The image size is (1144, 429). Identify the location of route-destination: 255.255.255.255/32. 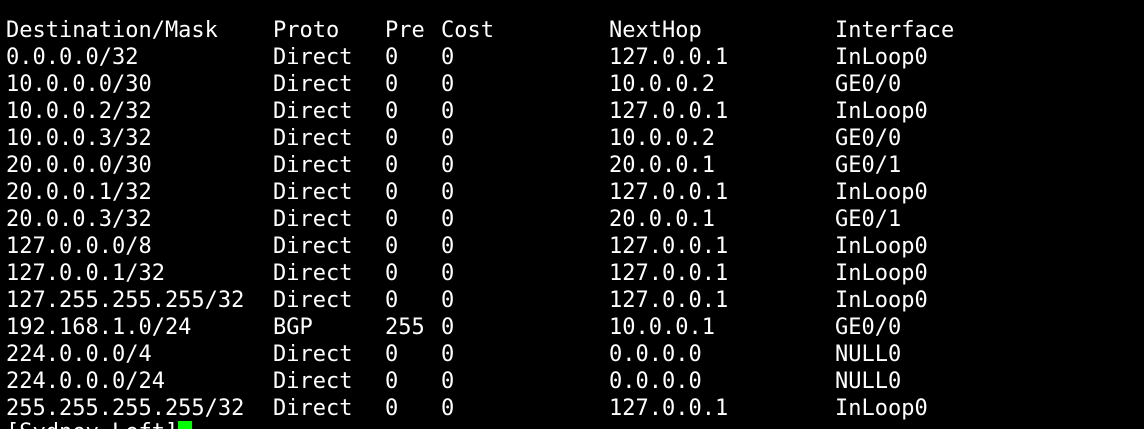
(125, 408).